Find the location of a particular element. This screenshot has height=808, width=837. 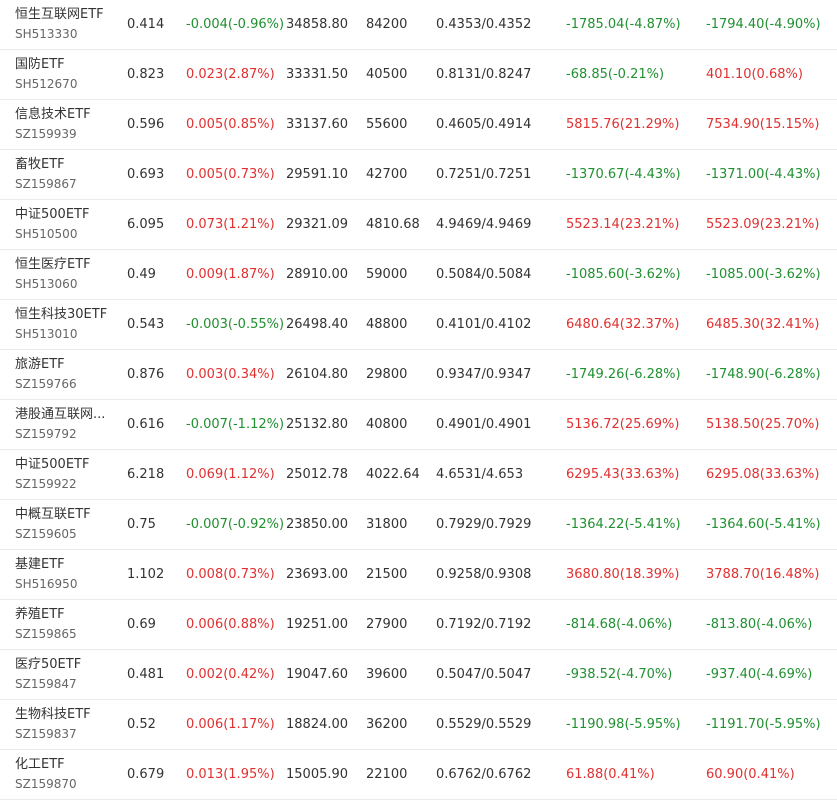

fund-name-link: 国防ETF is located at coordinates (40, 65).